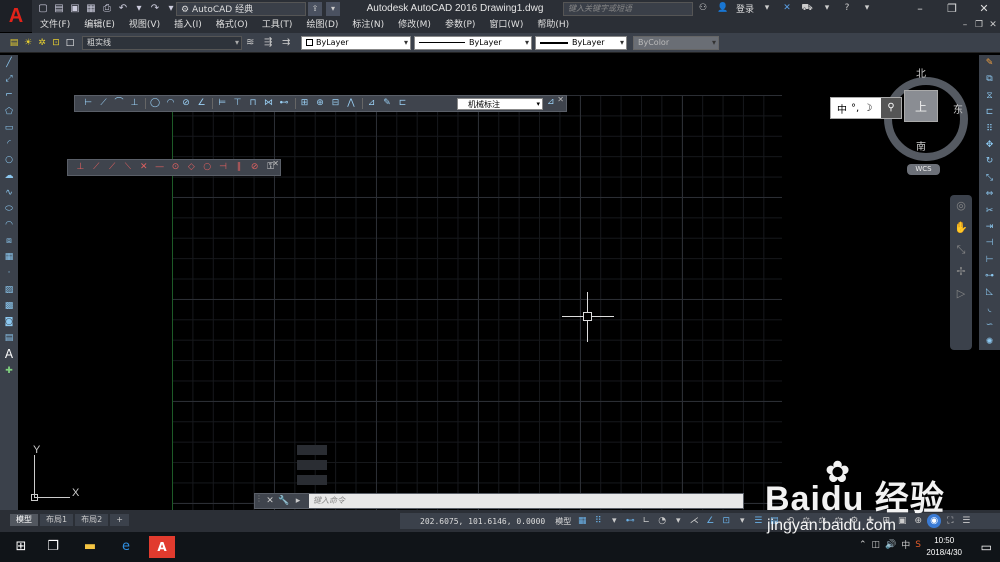 Image resolution: width=1000 pixels, height=562 pixels. What do you see at coordinates (9, 209) in the screenshot?
I see `ellipse-icon: ⬭` at bounding box center [9, 209].